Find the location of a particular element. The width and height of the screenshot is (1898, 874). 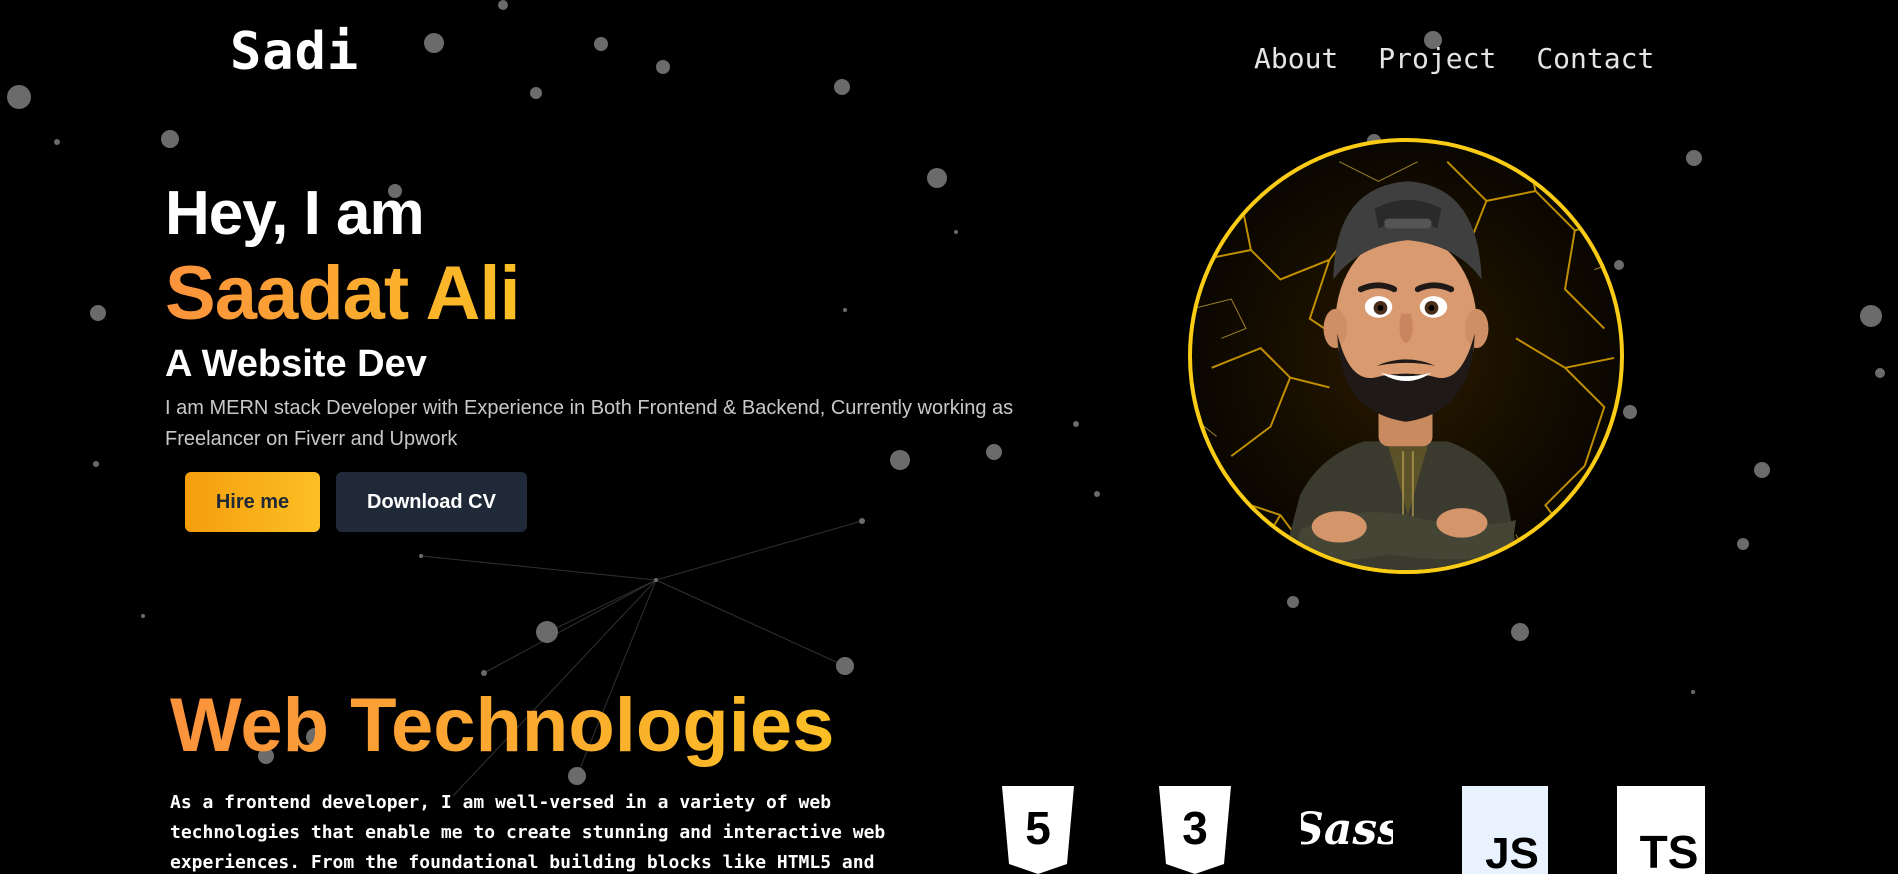

javascript-icon: JS is located at coordinates (1505, 830).